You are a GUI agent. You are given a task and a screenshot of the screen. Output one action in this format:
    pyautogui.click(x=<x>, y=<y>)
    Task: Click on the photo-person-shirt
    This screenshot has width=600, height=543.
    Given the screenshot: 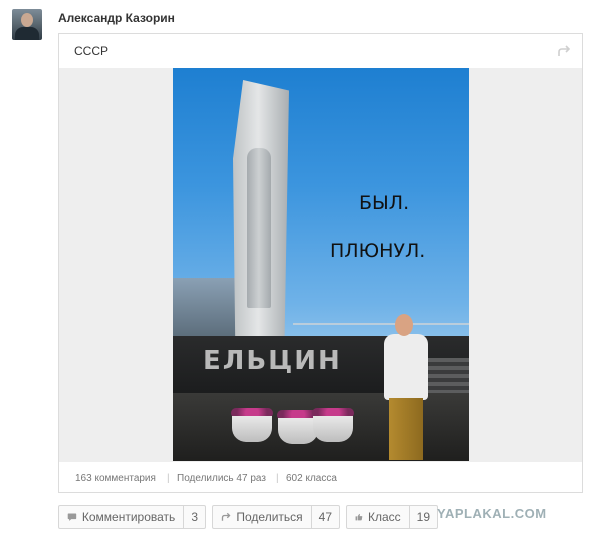 What is the action you would take?
    pyautogui.click(x=406, y=367)
    